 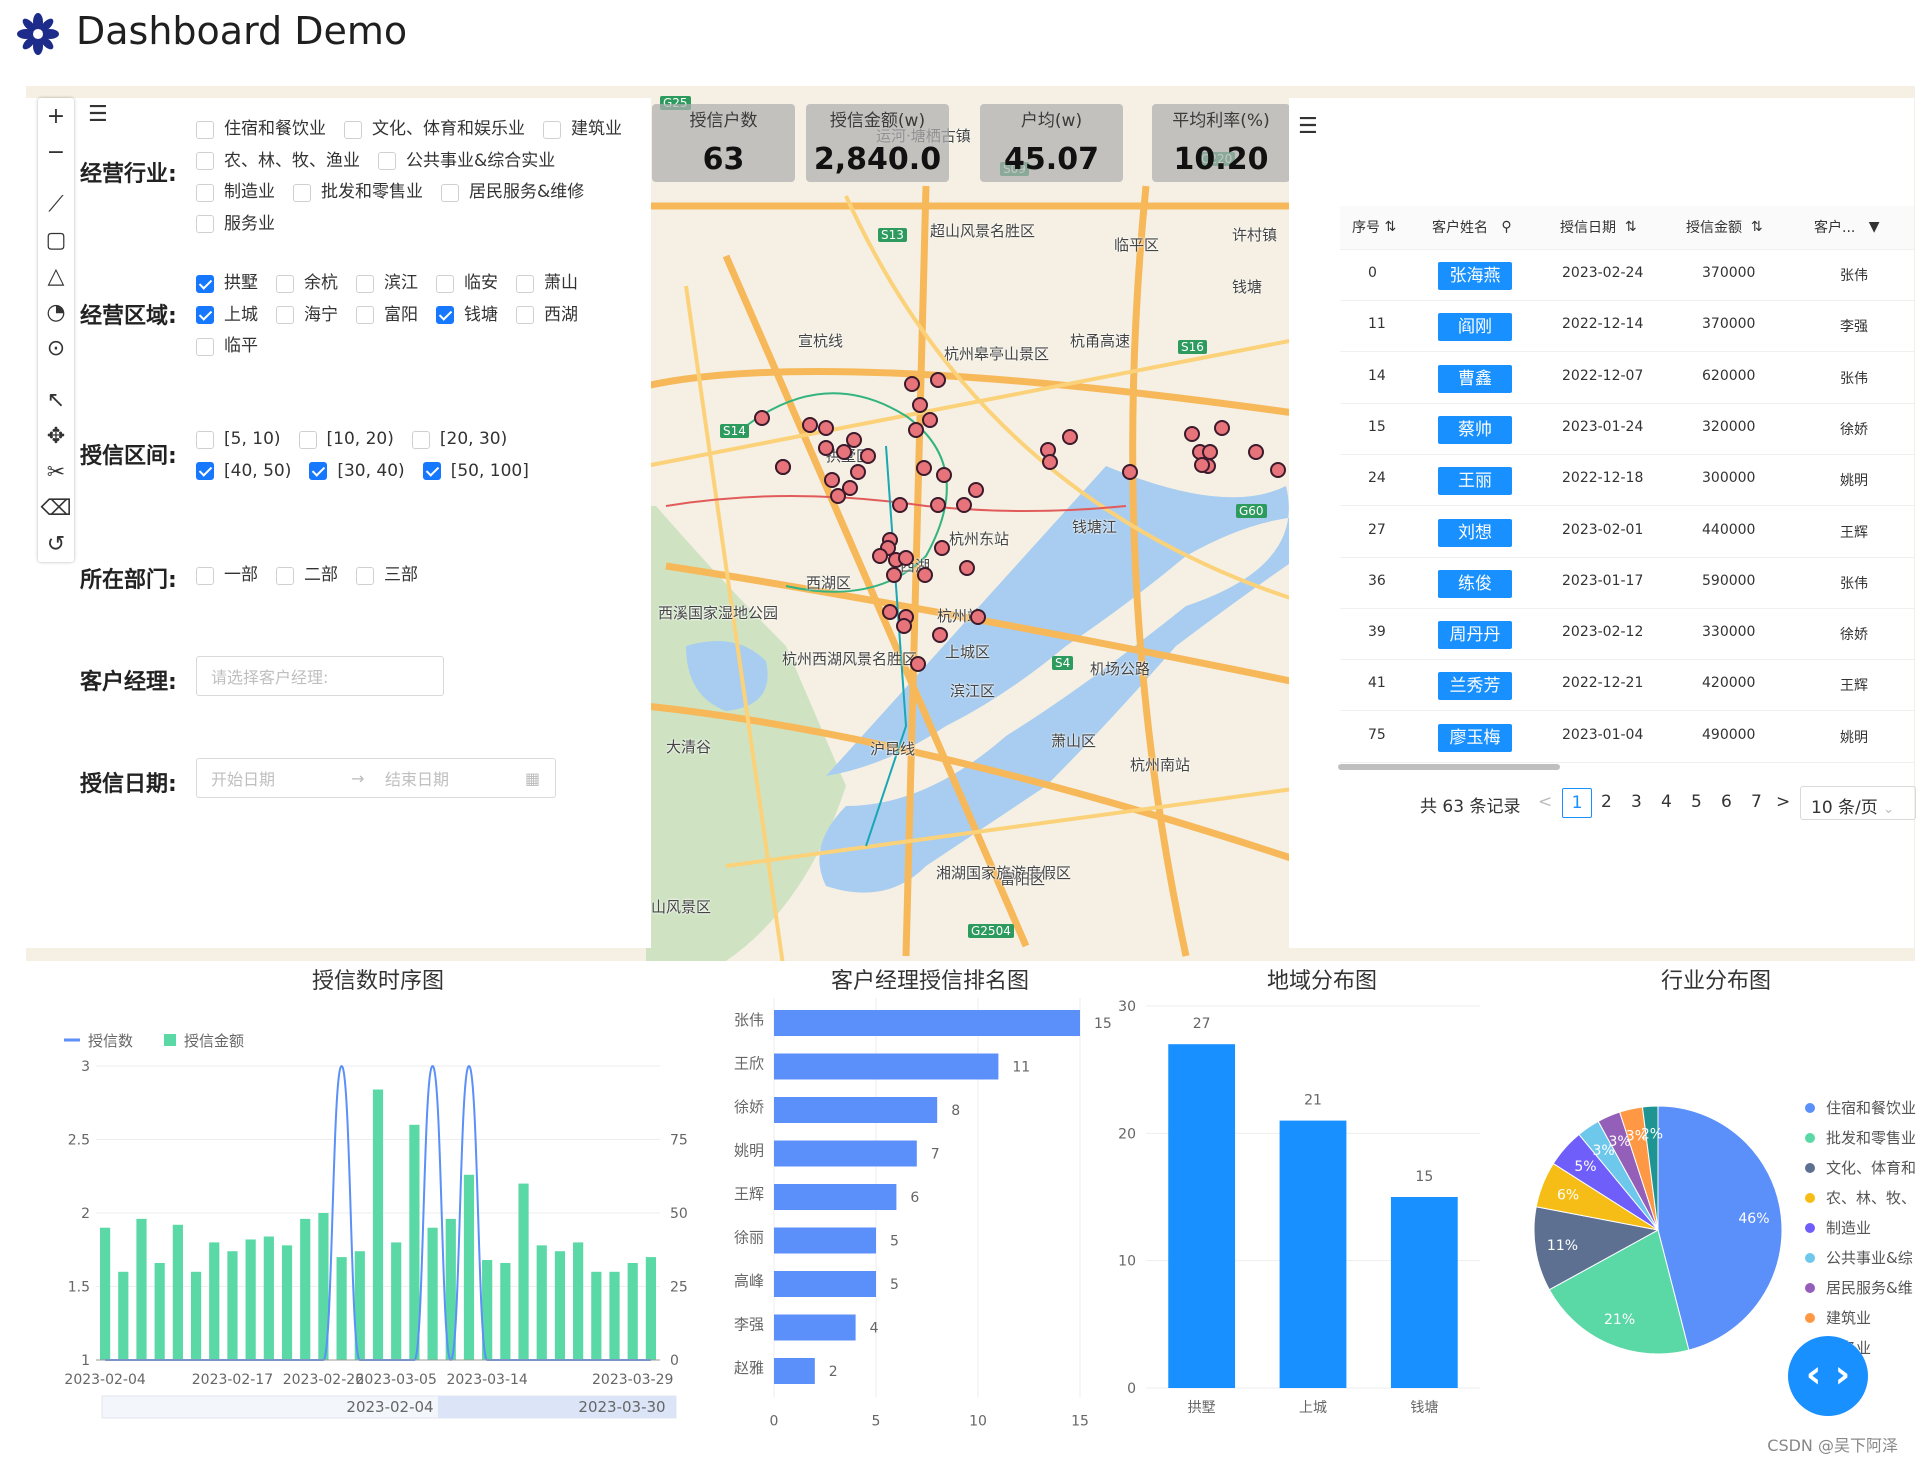 I want to click on table-row: 36 2023-01-17 590000 张伟 练俊, so click(x=1627, y=583).